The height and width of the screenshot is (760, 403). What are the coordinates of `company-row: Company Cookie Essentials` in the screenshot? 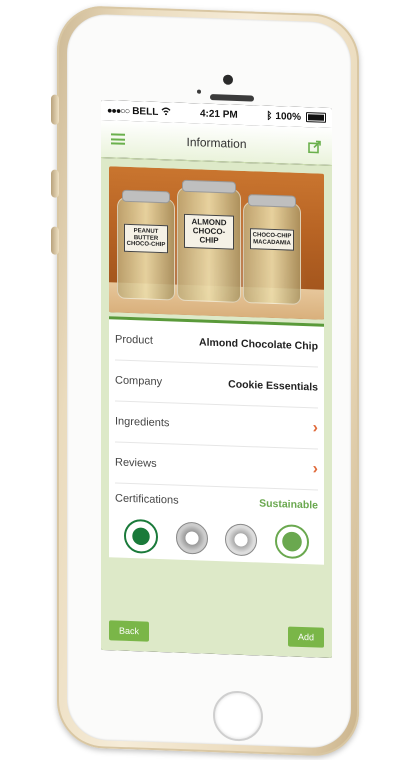 It's located at (216, 384).